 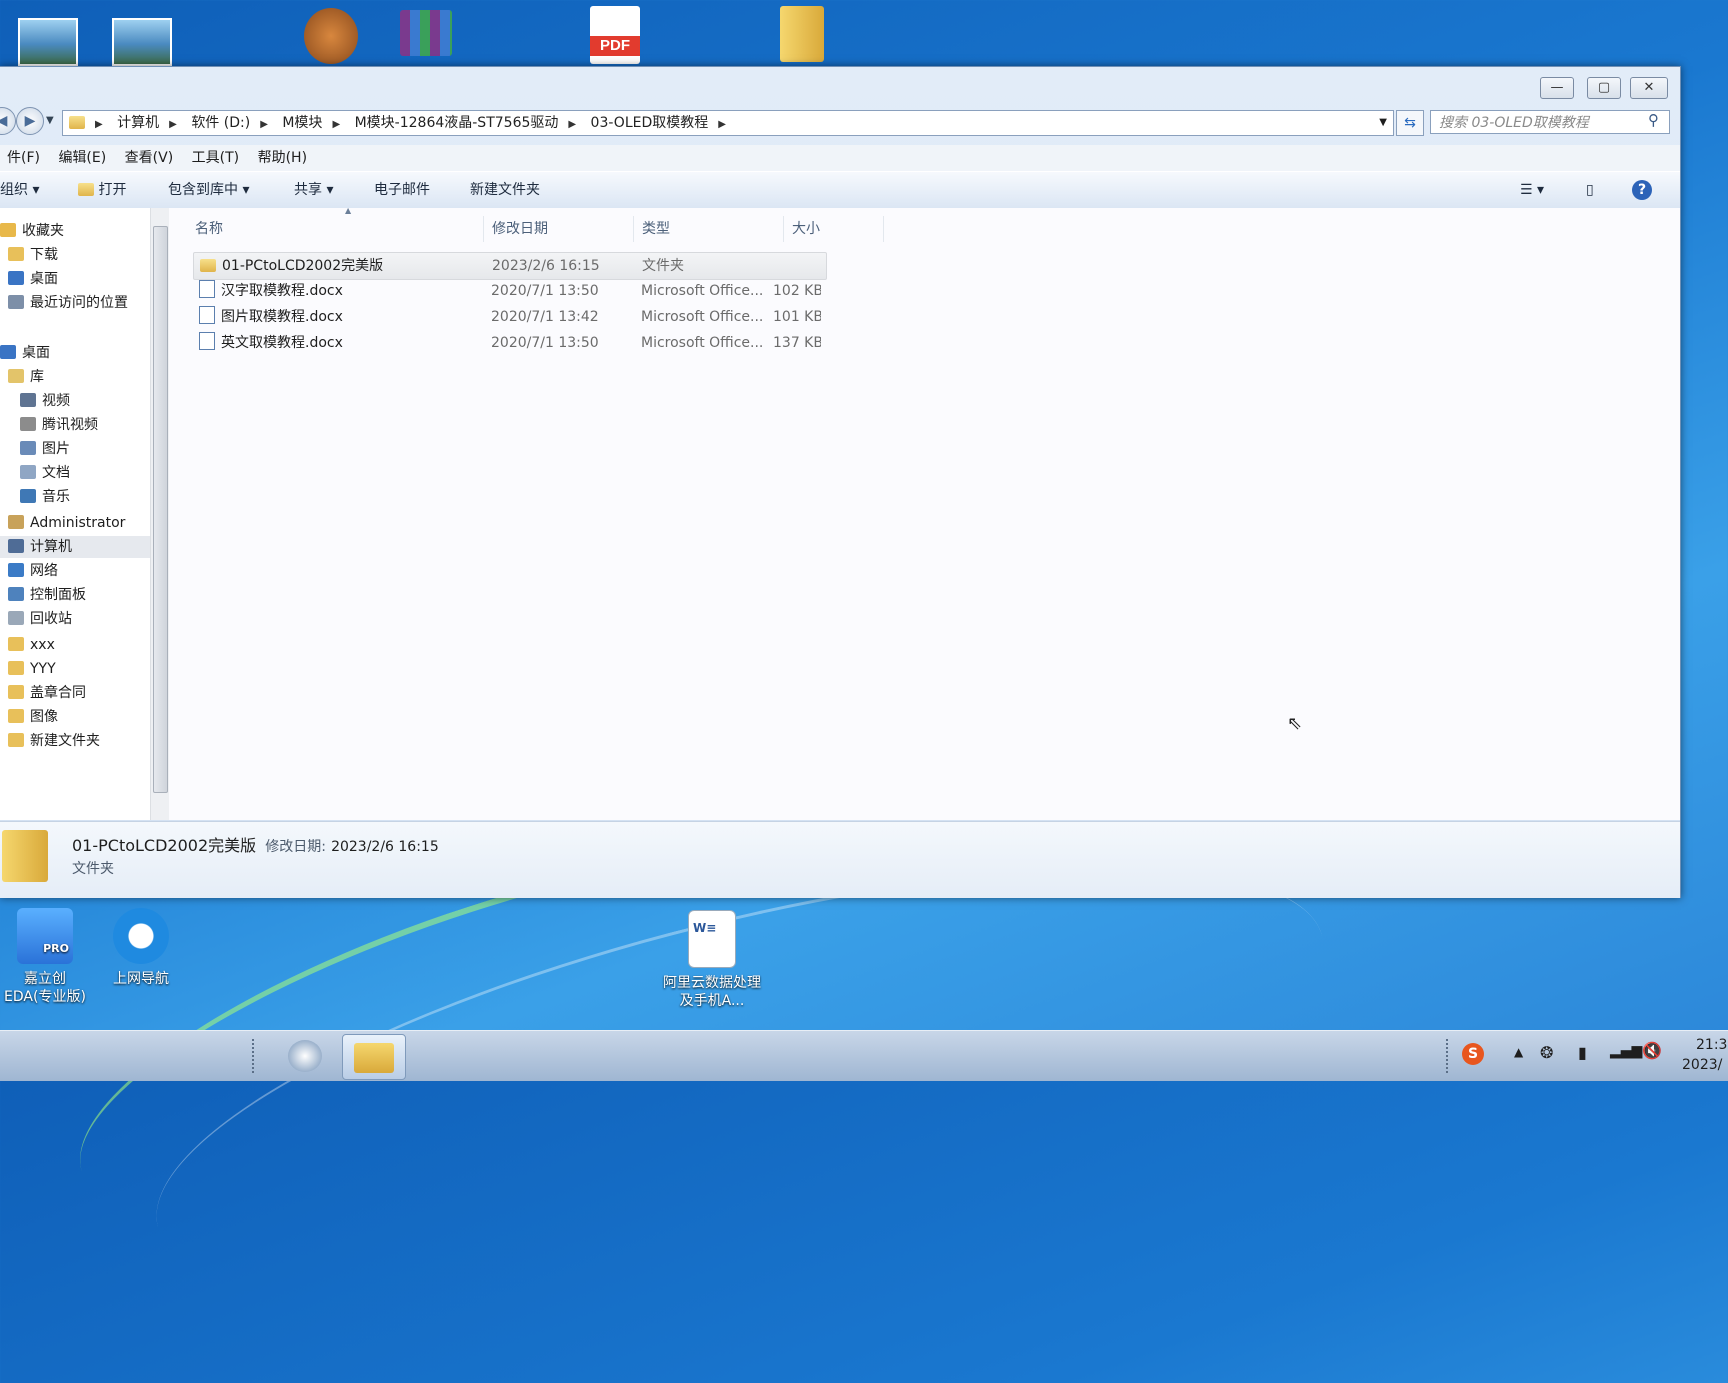 I want to click on nav-item: 最近访问的位置, so click(x=68, y=303).